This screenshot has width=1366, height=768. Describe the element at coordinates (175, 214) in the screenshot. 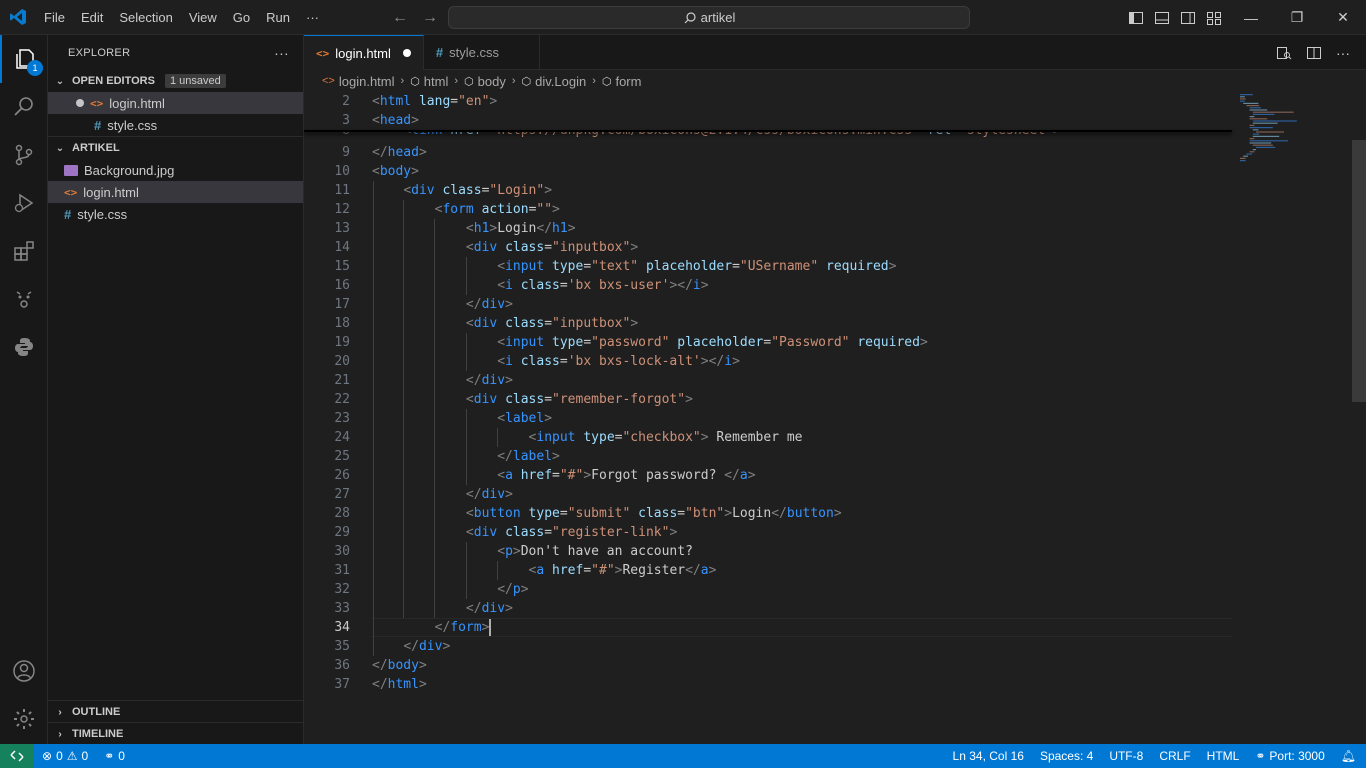

I see `file-item-style-css: # style.css` at that location.